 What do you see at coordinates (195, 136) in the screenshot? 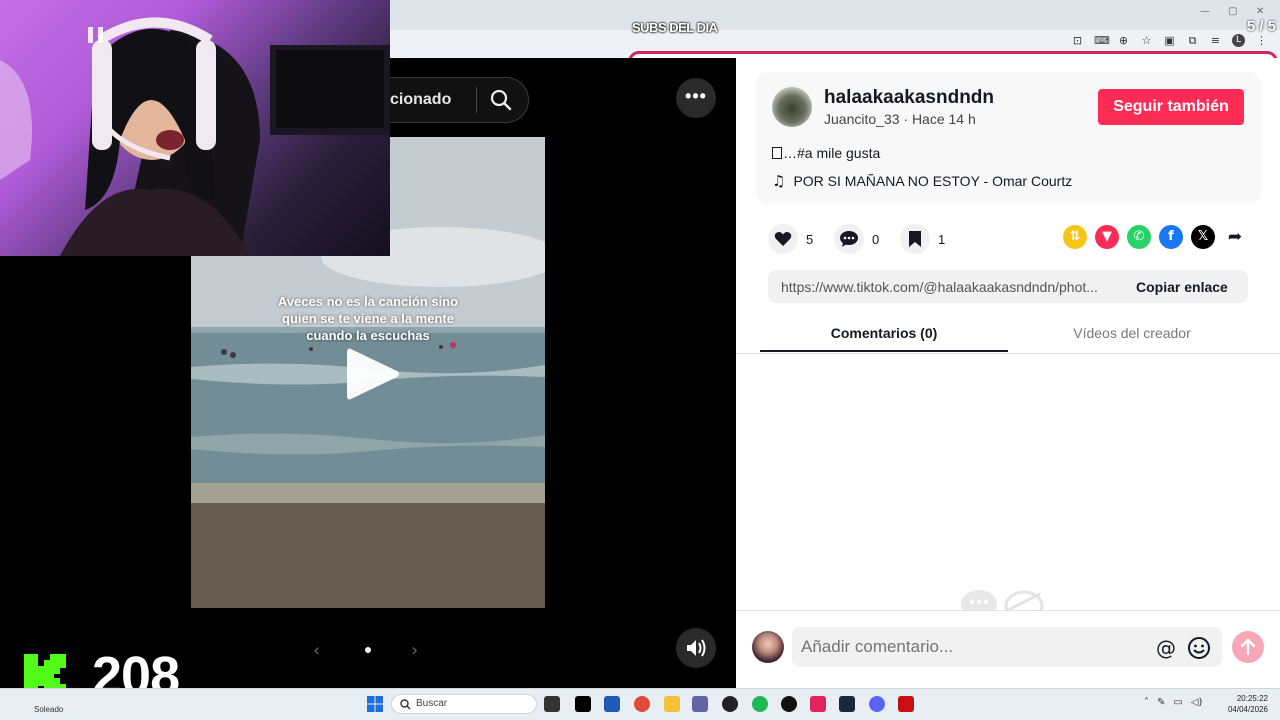
I see `streamer-camera` at bounding box center [195, 136].